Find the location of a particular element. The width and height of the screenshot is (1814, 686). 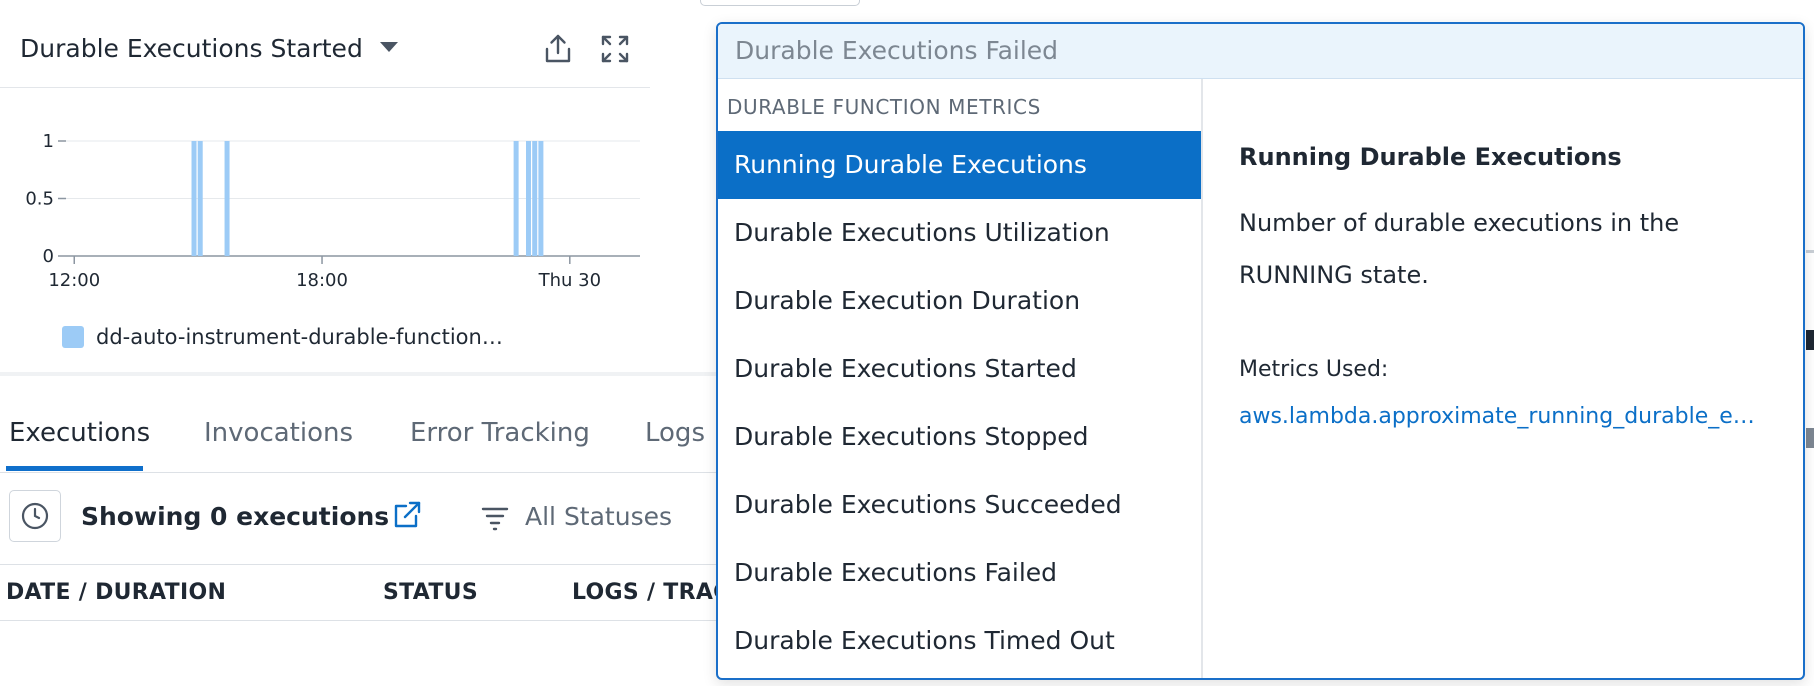

clock-icon is located at coordinates (35, 516).